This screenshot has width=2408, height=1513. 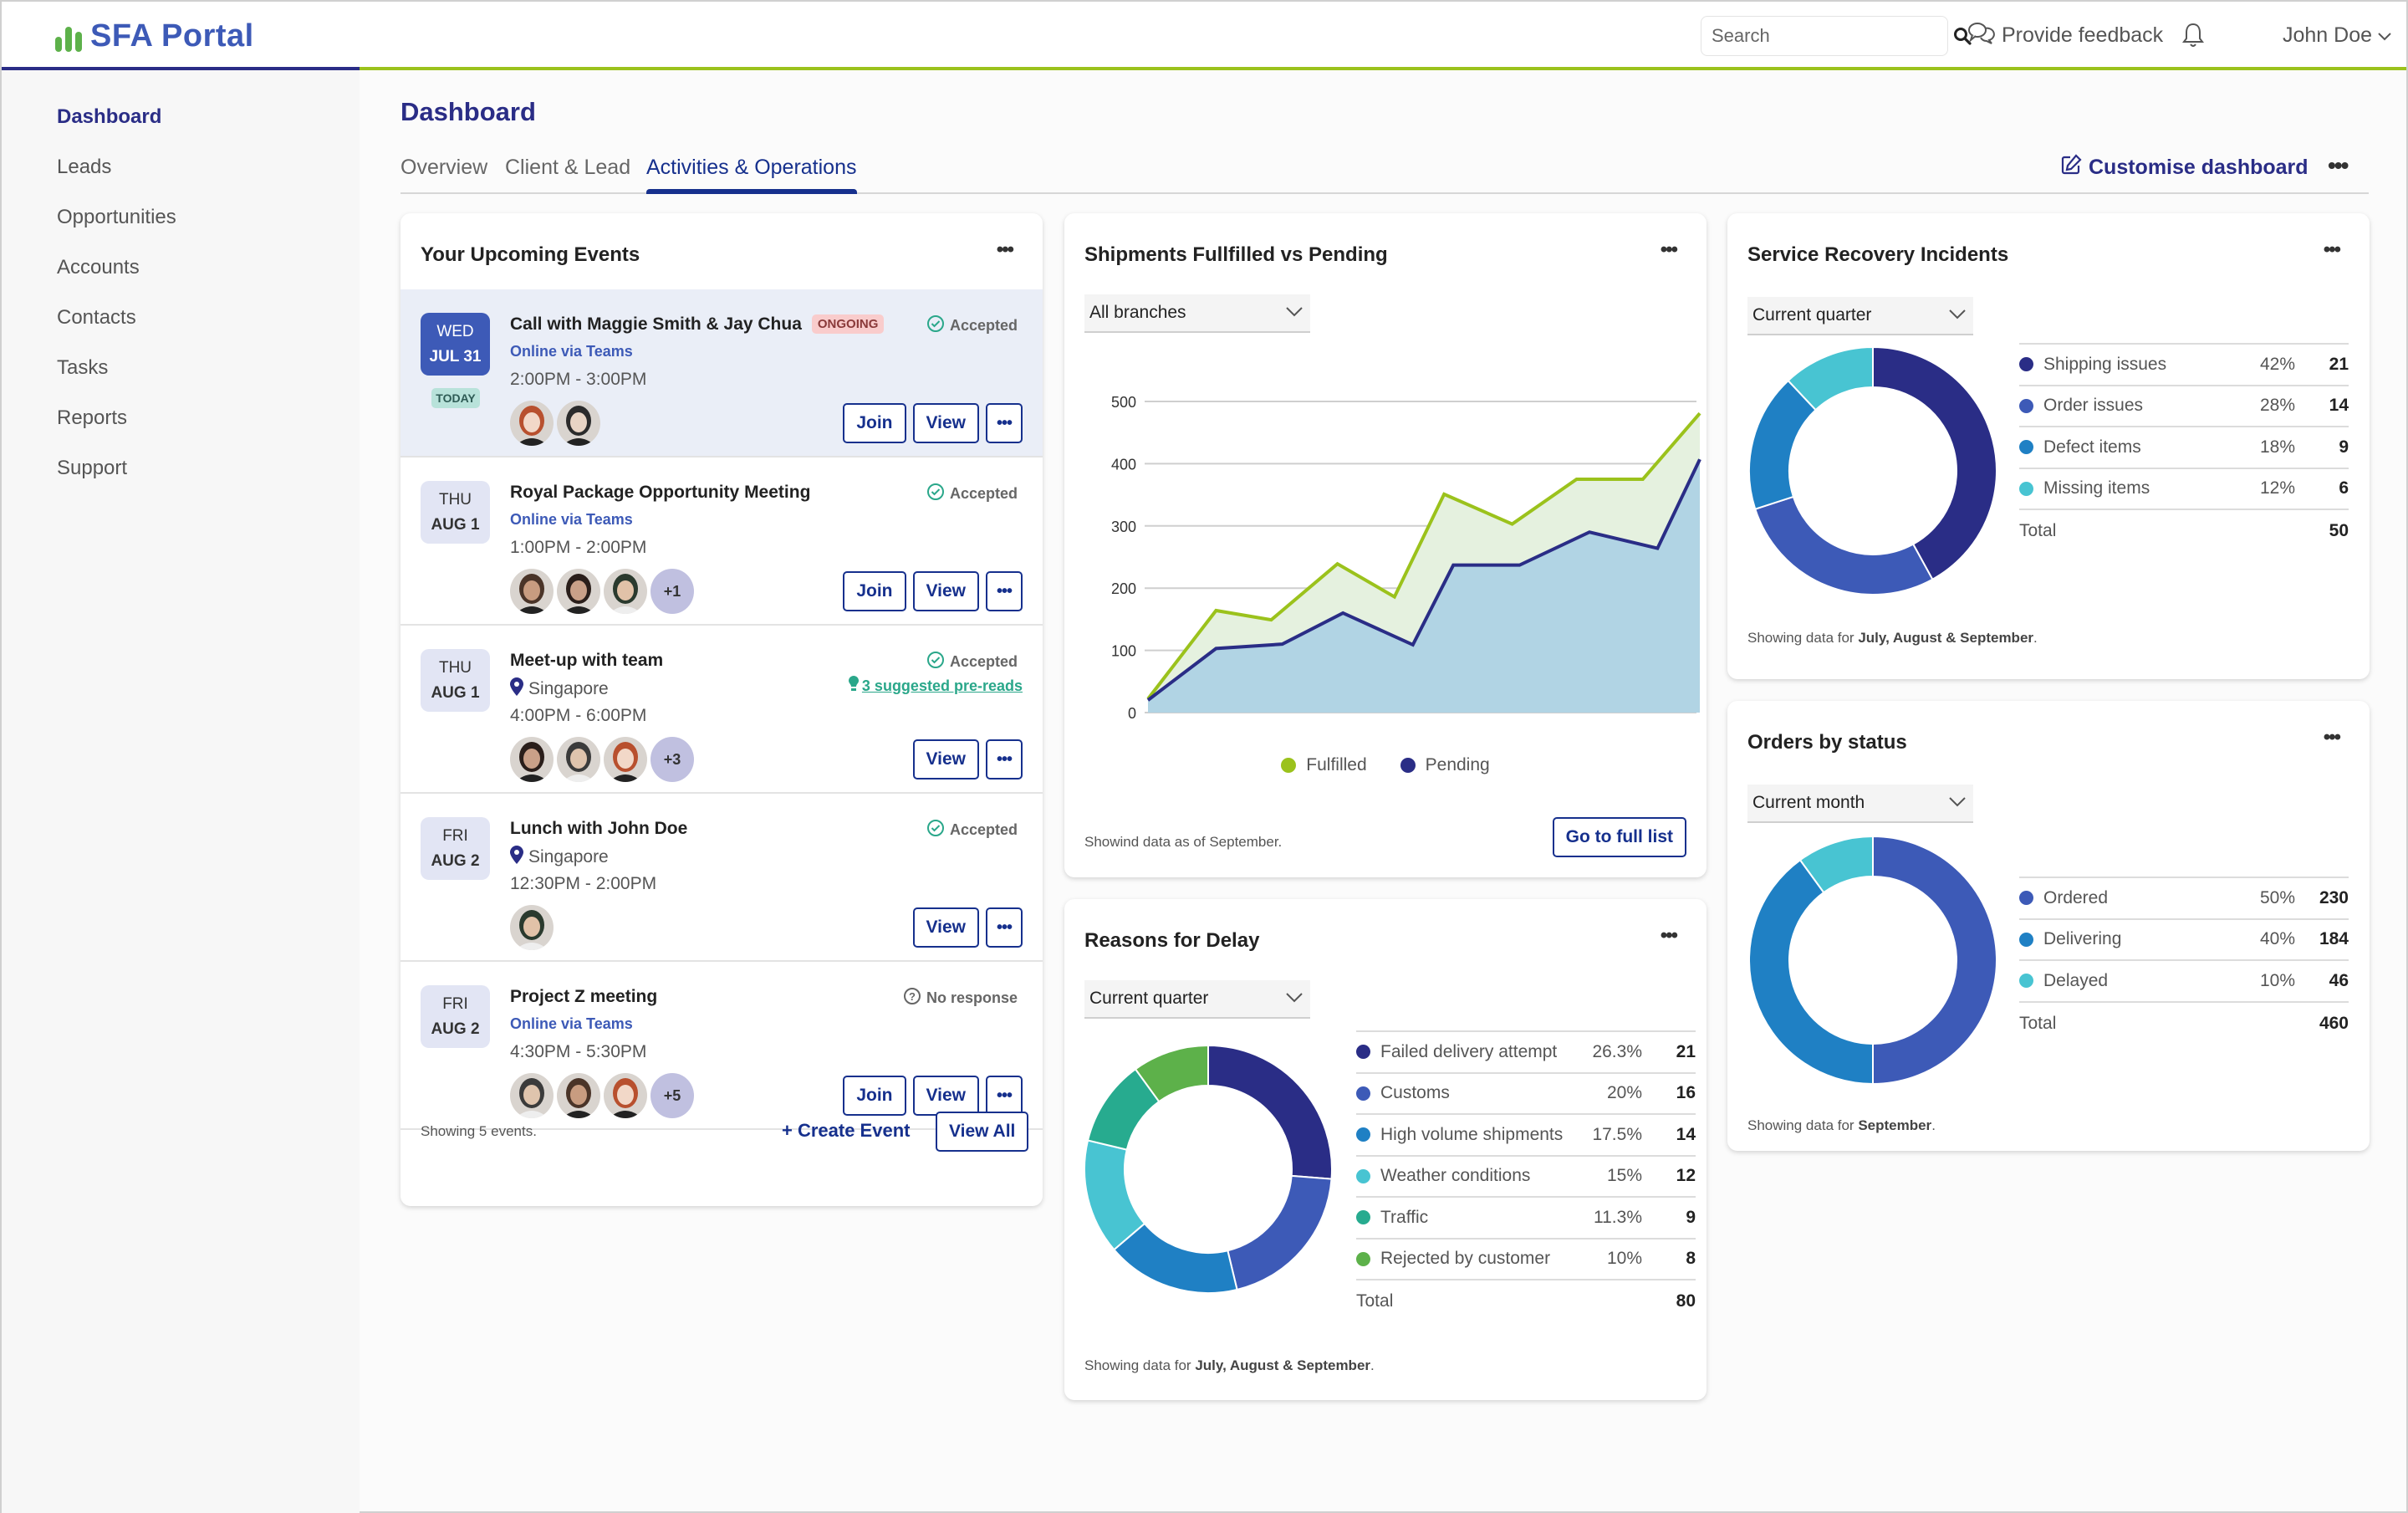 What do you see at coordinates (1373, 1365) in the screenshot?
I see `note-suffix: .` at bounding box center [1373, 1365].